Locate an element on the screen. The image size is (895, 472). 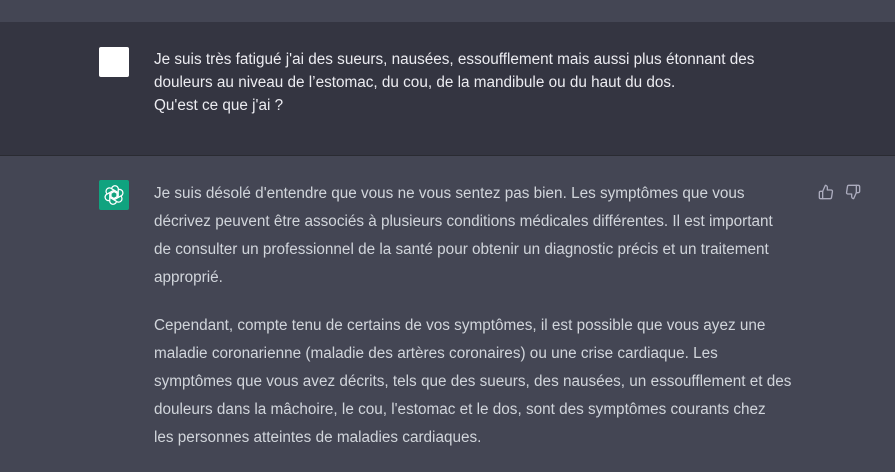
user-avatar is located at coordinates (114, 62).